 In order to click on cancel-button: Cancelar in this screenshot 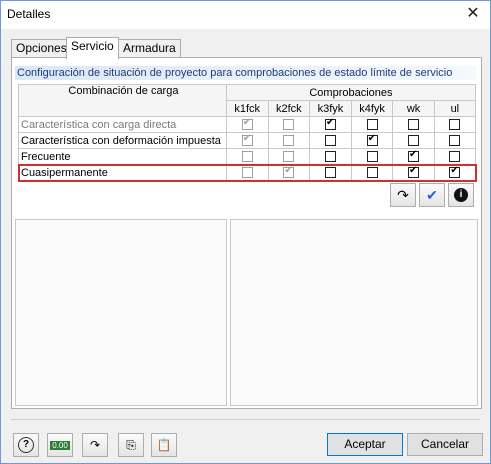, I will do `click(445, 444)`.